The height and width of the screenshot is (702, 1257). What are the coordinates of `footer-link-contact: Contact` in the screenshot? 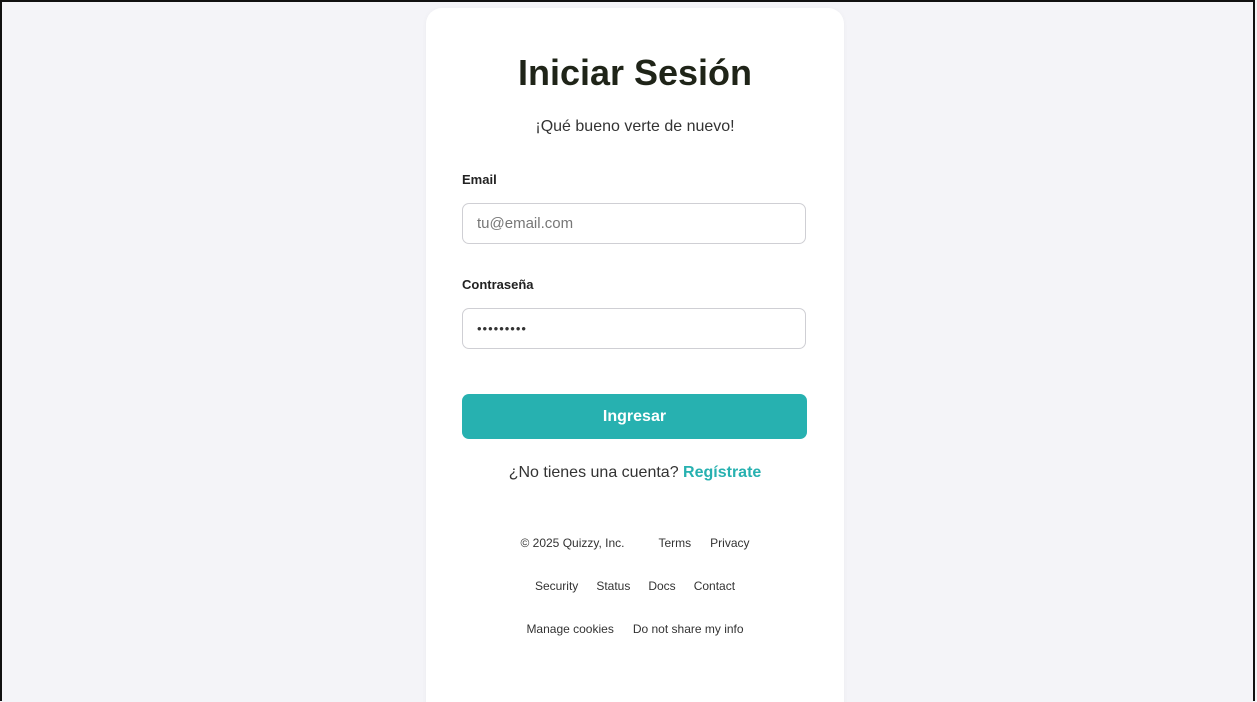 It's located at (714, 586).